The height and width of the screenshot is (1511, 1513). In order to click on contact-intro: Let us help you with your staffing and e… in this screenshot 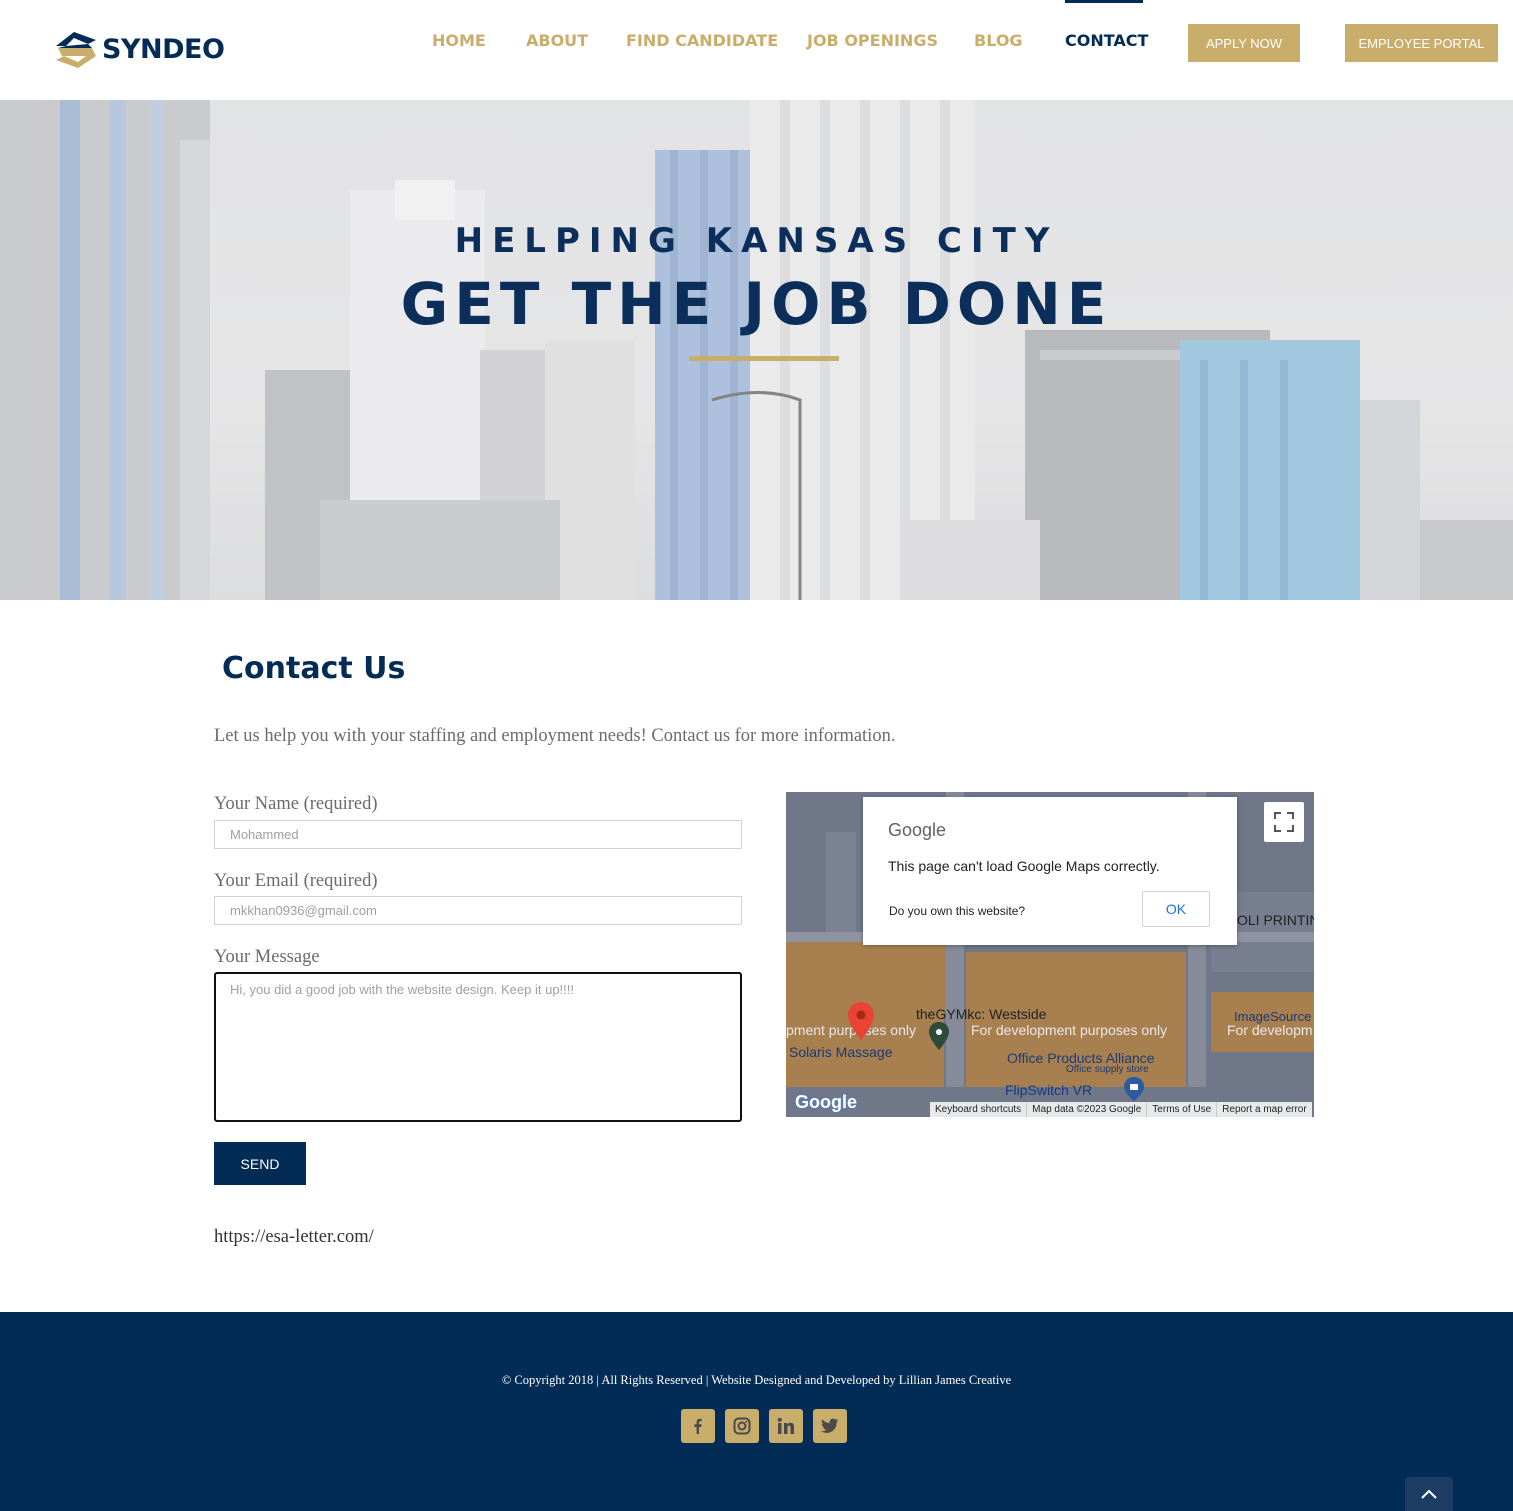, I will do `click(555, 736)`.